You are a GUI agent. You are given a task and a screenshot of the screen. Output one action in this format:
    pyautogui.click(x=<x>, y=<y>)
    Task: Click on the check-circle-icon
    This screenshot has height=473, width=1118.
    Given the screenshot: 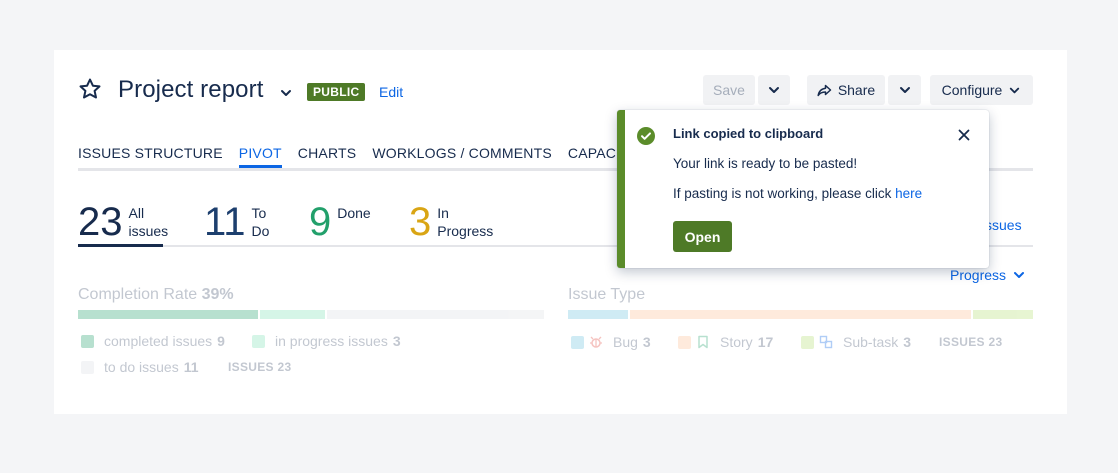 What is the action you would take?
    pyautogui.click(x=646, y=136)
    